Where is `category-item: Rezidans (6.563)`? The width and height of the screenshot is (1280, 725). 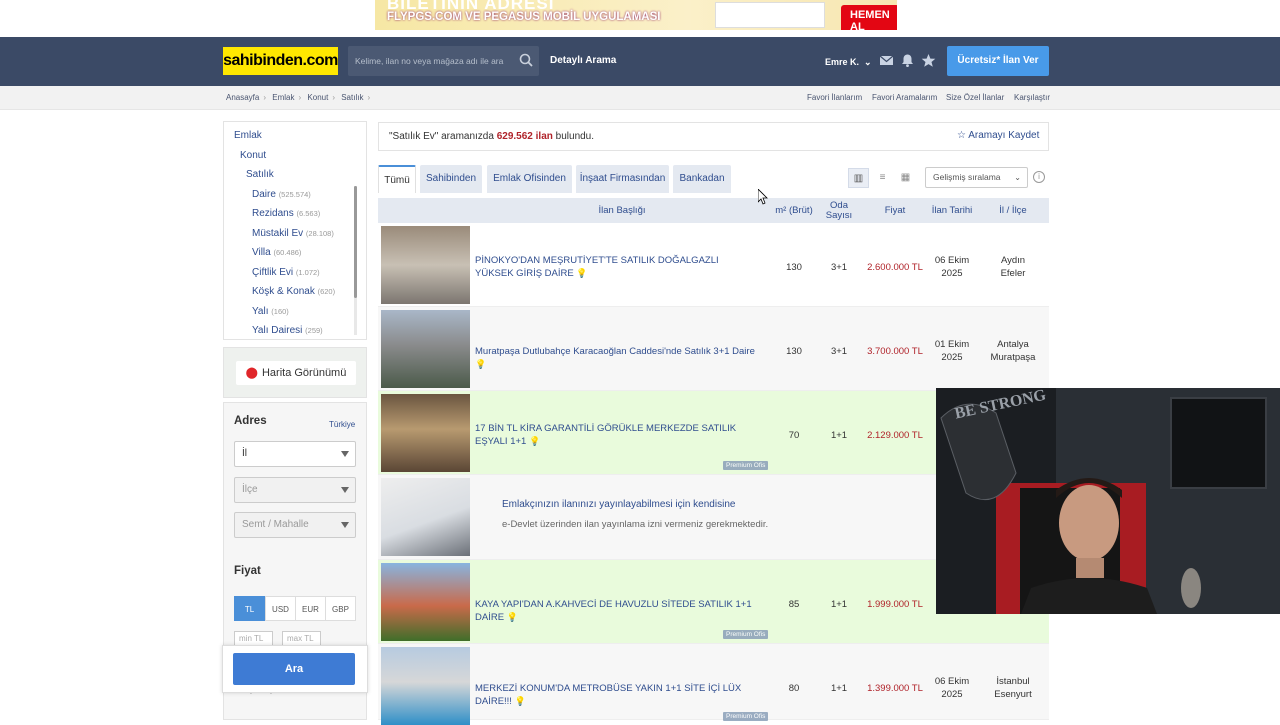 category-item: Rezidans (6.563) is located at coordinates (286, 213).